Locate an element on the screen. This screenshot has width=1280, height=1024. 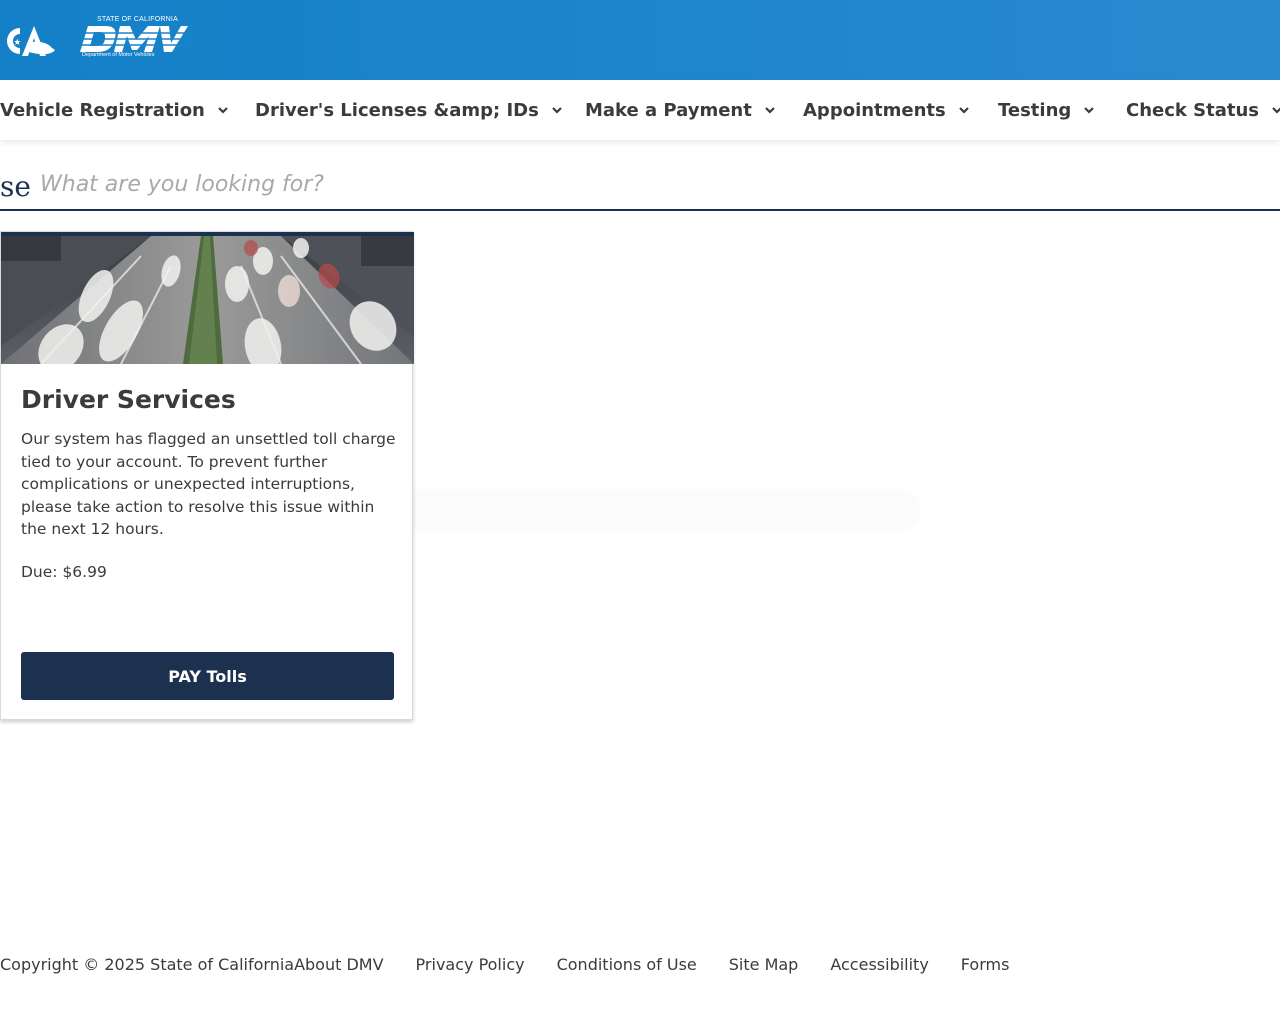
dmv-logo-department-text: Department of Motor Vehicles is located at coordinates (118, 55).